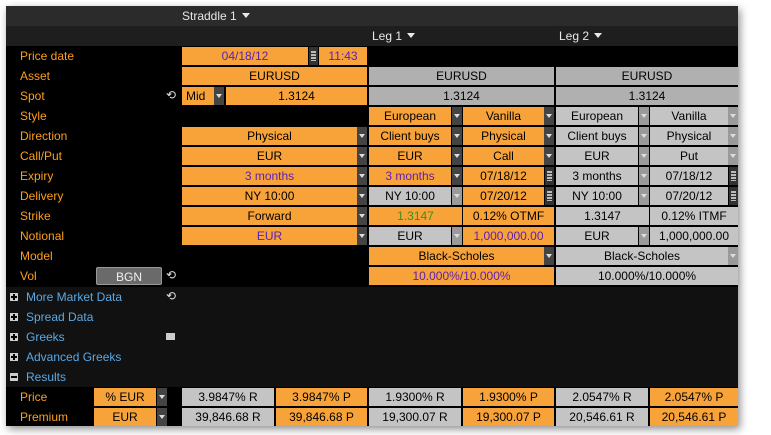 This screenshot has width=771, height=435. Describe the element at coordinates (503, 156) in the screenshot. I see `leg1-callput-select: Call` at that location.